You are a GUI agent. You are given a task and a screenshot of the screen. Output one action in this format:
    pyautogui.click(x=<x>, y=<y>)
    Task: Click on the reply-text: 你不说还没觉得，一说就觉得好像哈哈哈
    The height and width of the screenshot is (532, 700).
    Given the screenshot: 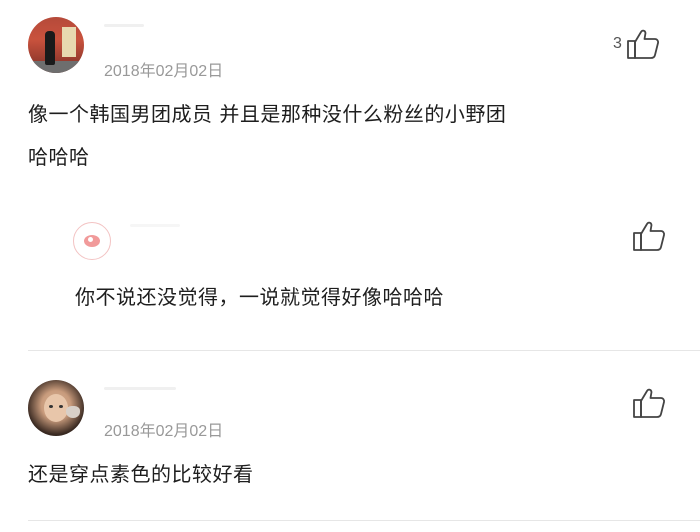 What is the action you would take?
    pyautogui.click(x=259, y=297)
    